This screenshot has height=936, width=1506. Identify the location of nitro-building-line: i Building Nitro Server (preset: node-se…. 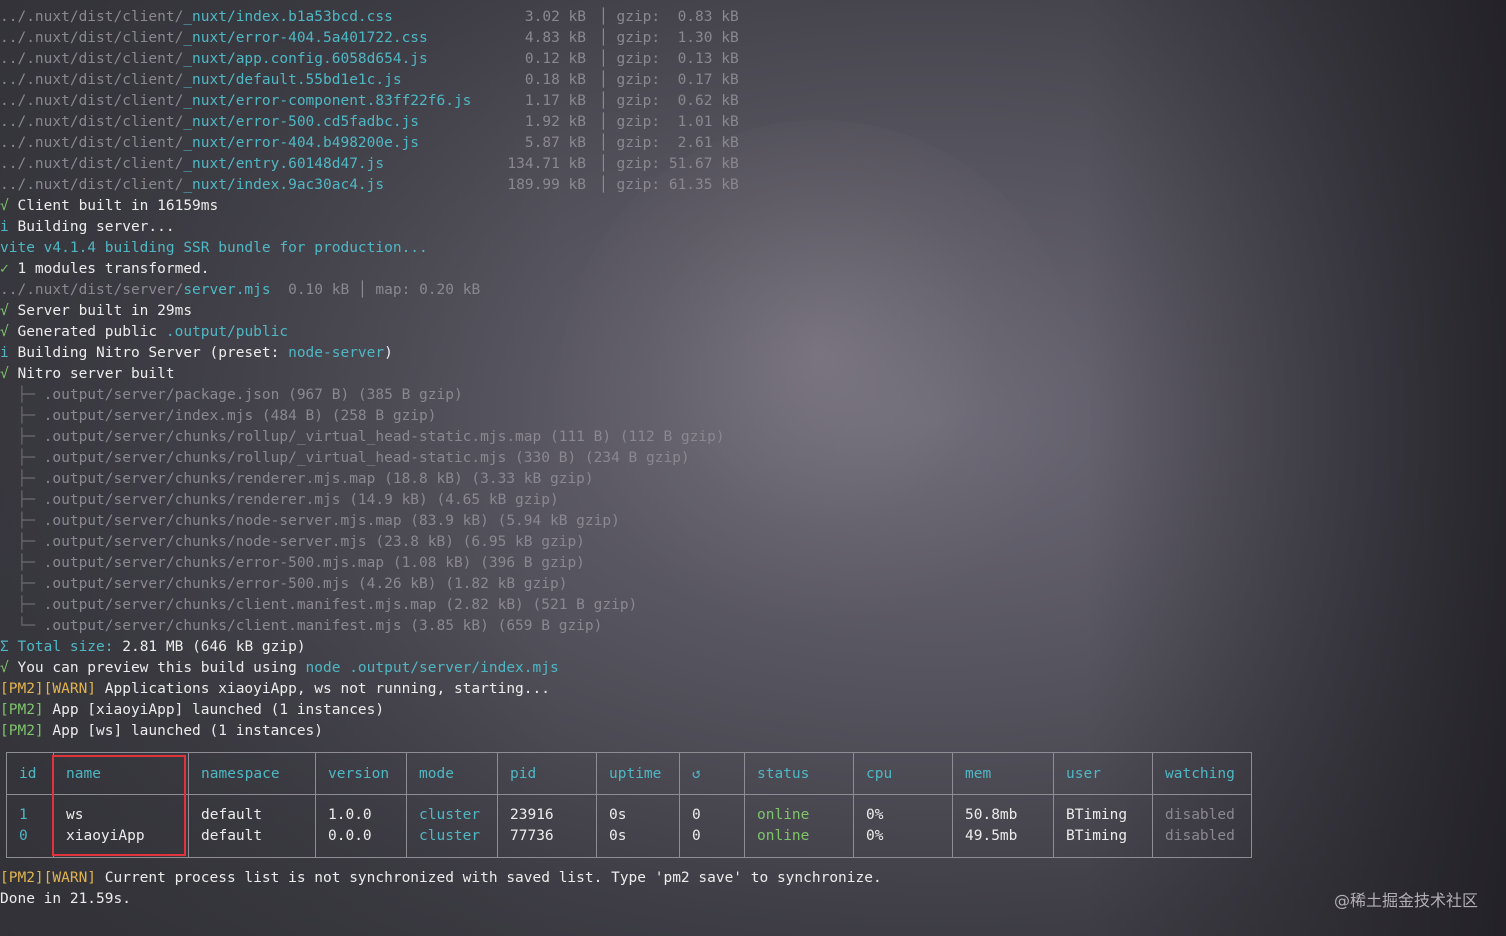
(753, 353).